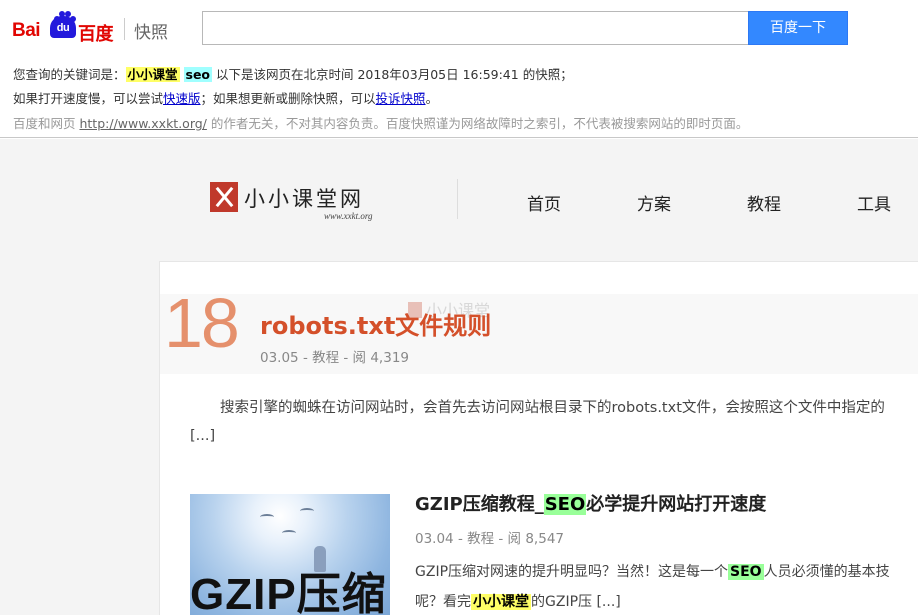 The image size is (918, 615). What do you see at coordinates (544, 202) in the screenshot?
I see `nav-item-home: 首页` at bounding box center [544, 202].